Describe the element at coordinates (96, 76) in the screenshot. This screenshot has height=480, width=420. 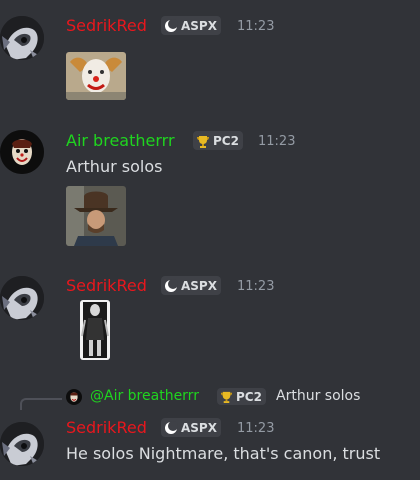
I see `clown-mask-image` at that location.